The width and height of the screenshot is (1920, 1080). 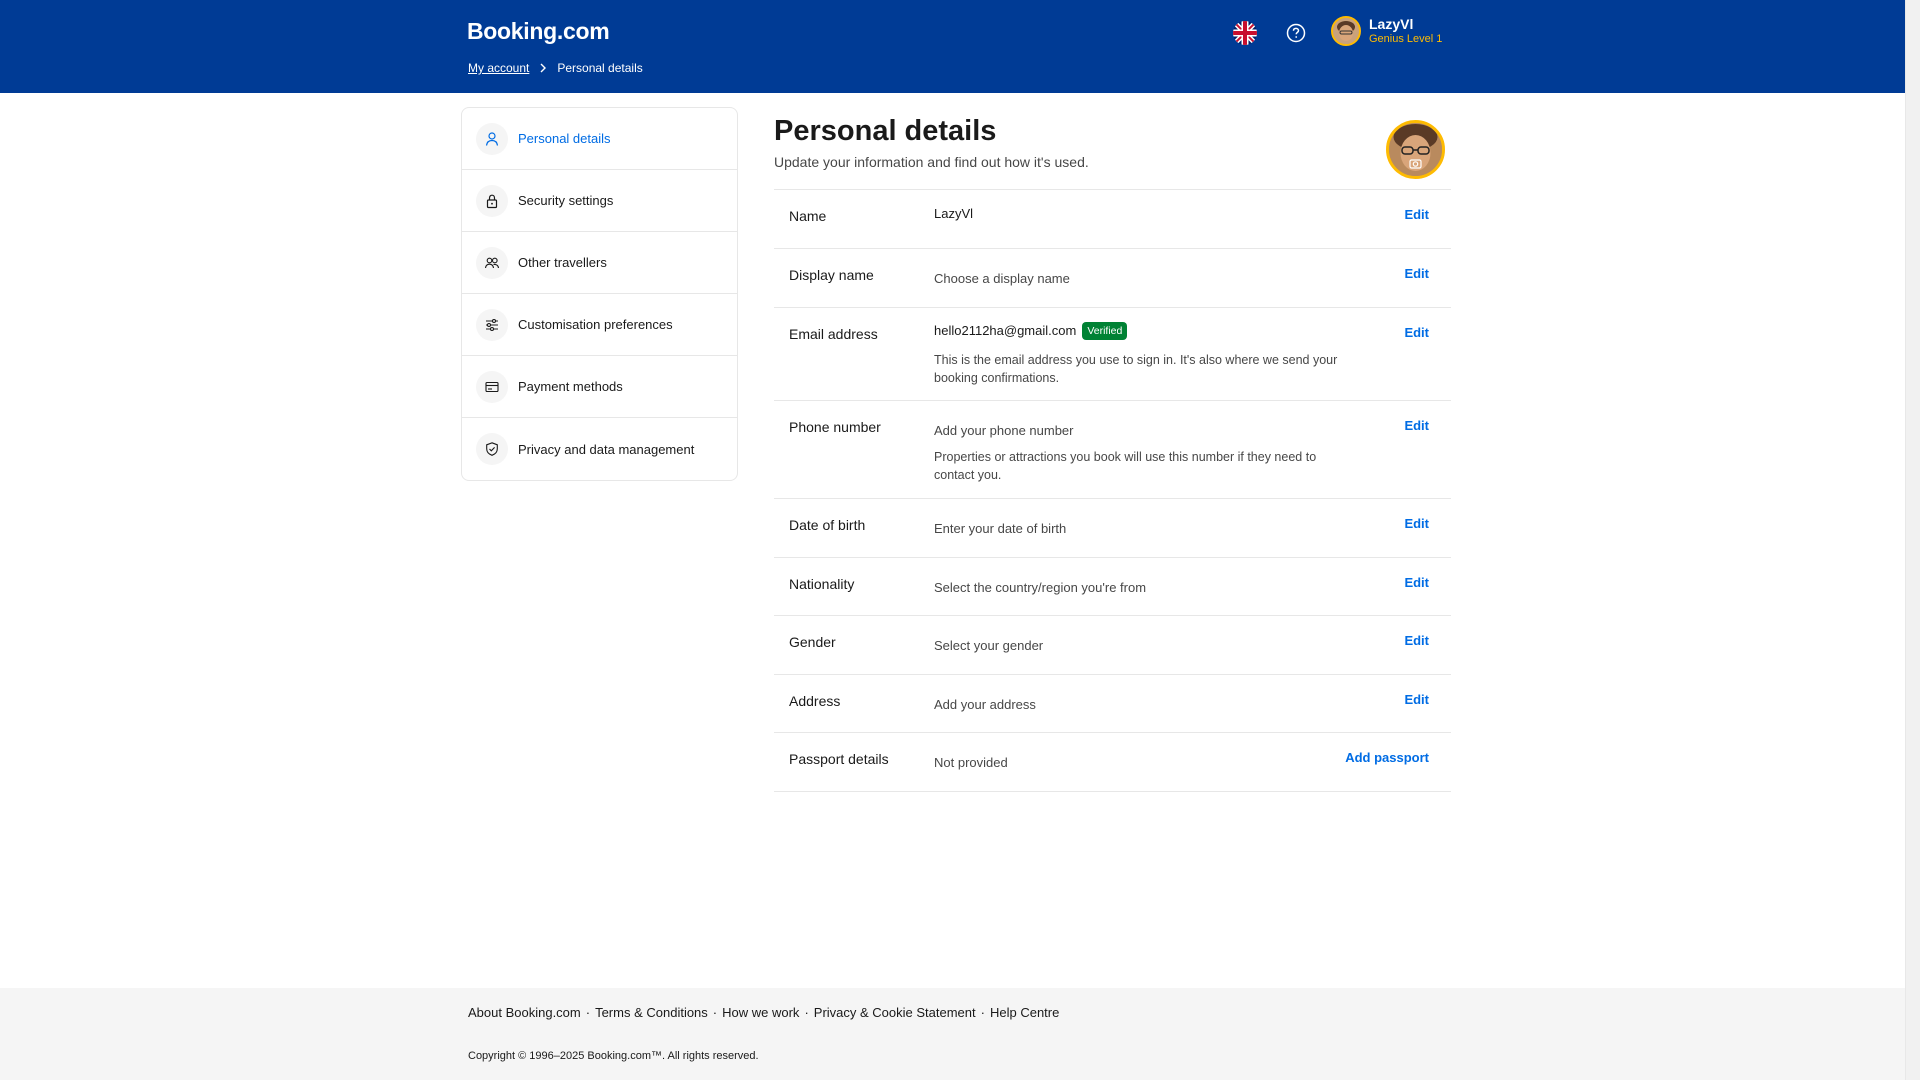 I want to click on sidebar-item-label: Privacy and data management, so click(x=606, y=449).